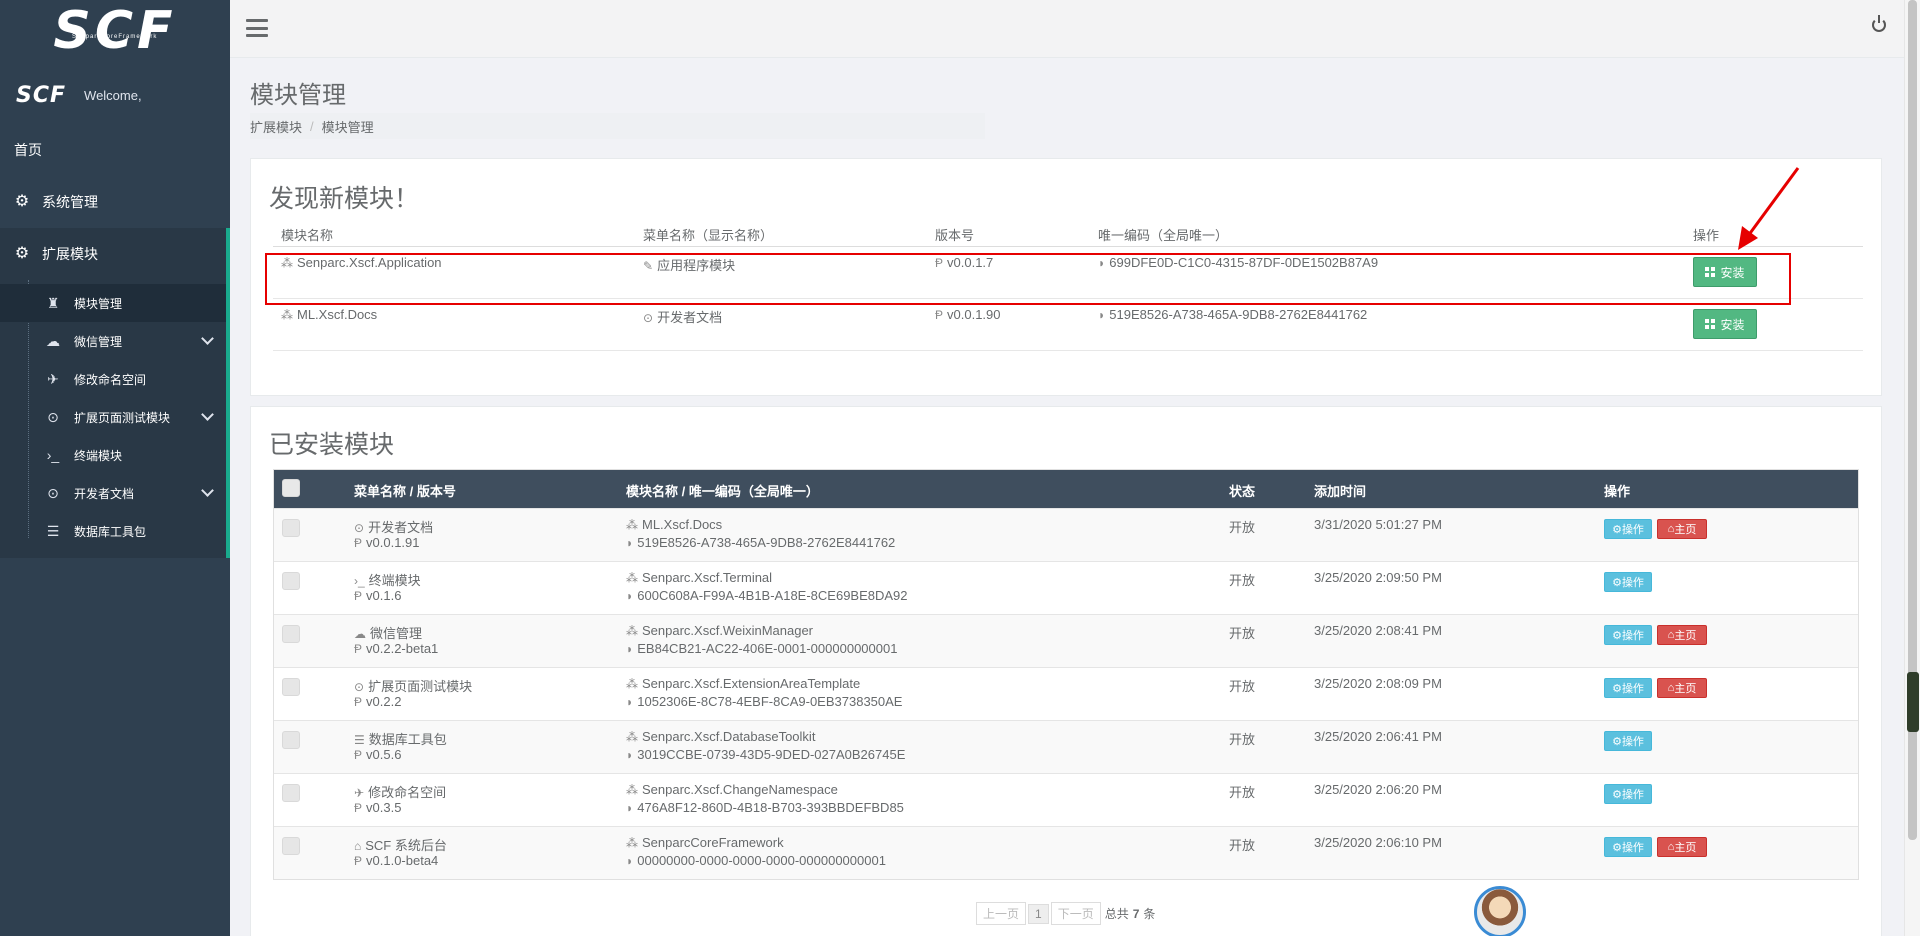 The image size is (1920, 936). I want to click on module-name: Senparc.Xscf.ExtensionAreaTemplate, so click(751, 683).